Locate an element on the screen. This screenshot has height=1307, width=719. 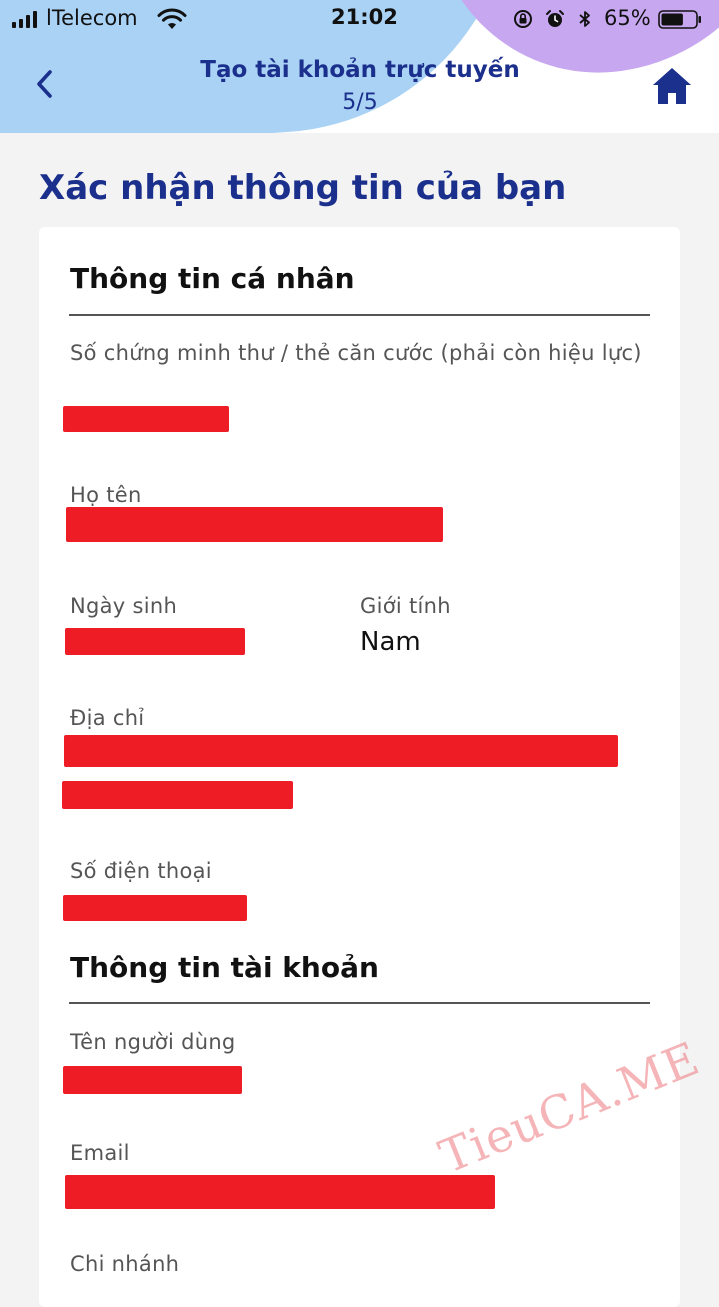
back-button is located at coordinates (44, 84).